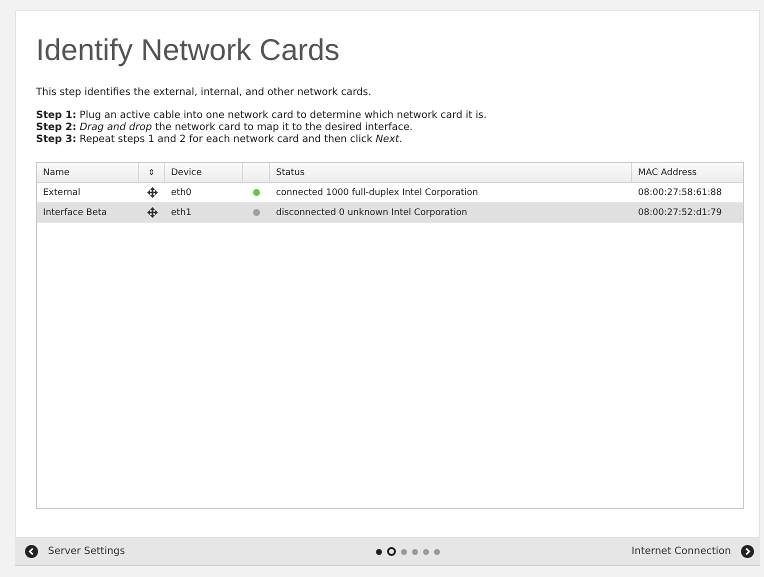 The image size is (764, 577). Describe the element at coordinates (152, 172) in the screenshot. I see `sort-header: ⇕` at that location.